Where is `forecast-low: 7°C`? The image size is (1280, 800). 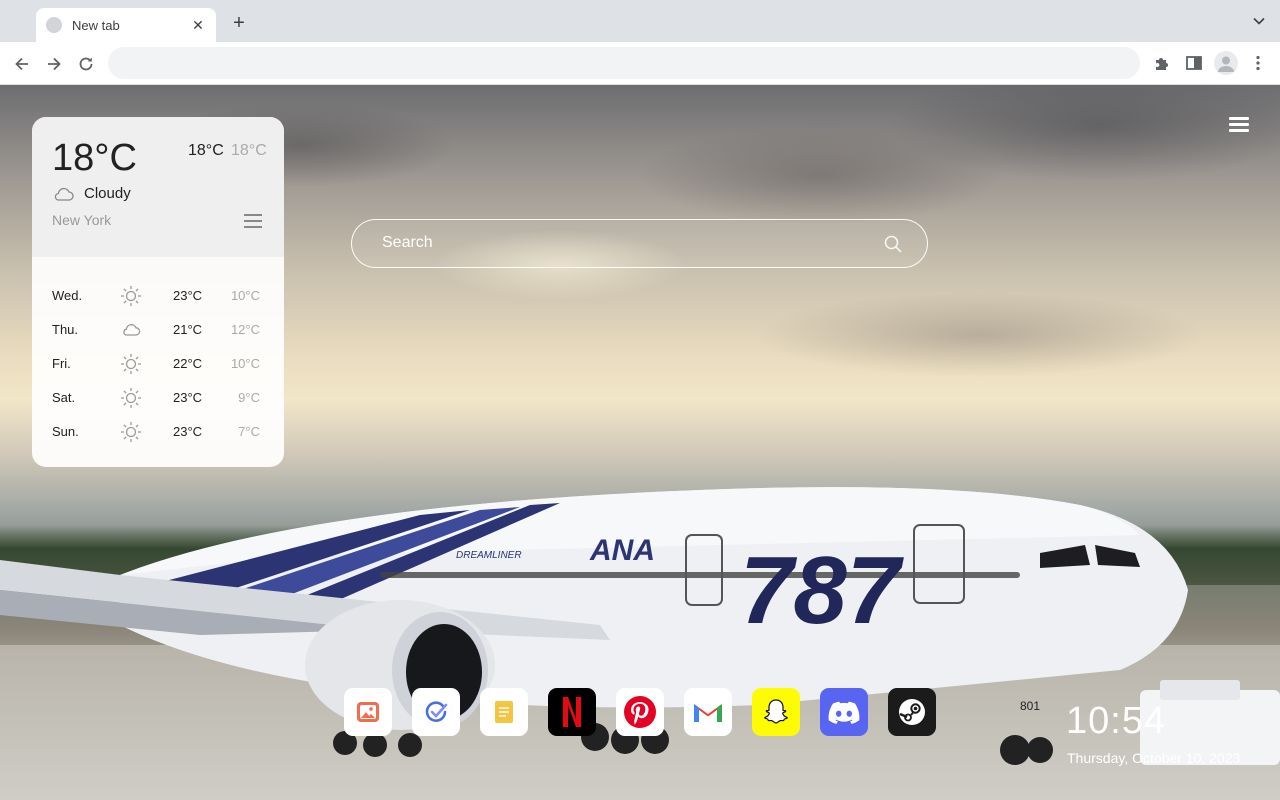 forecast-low: 7°C is located at coordinates (249, 431).